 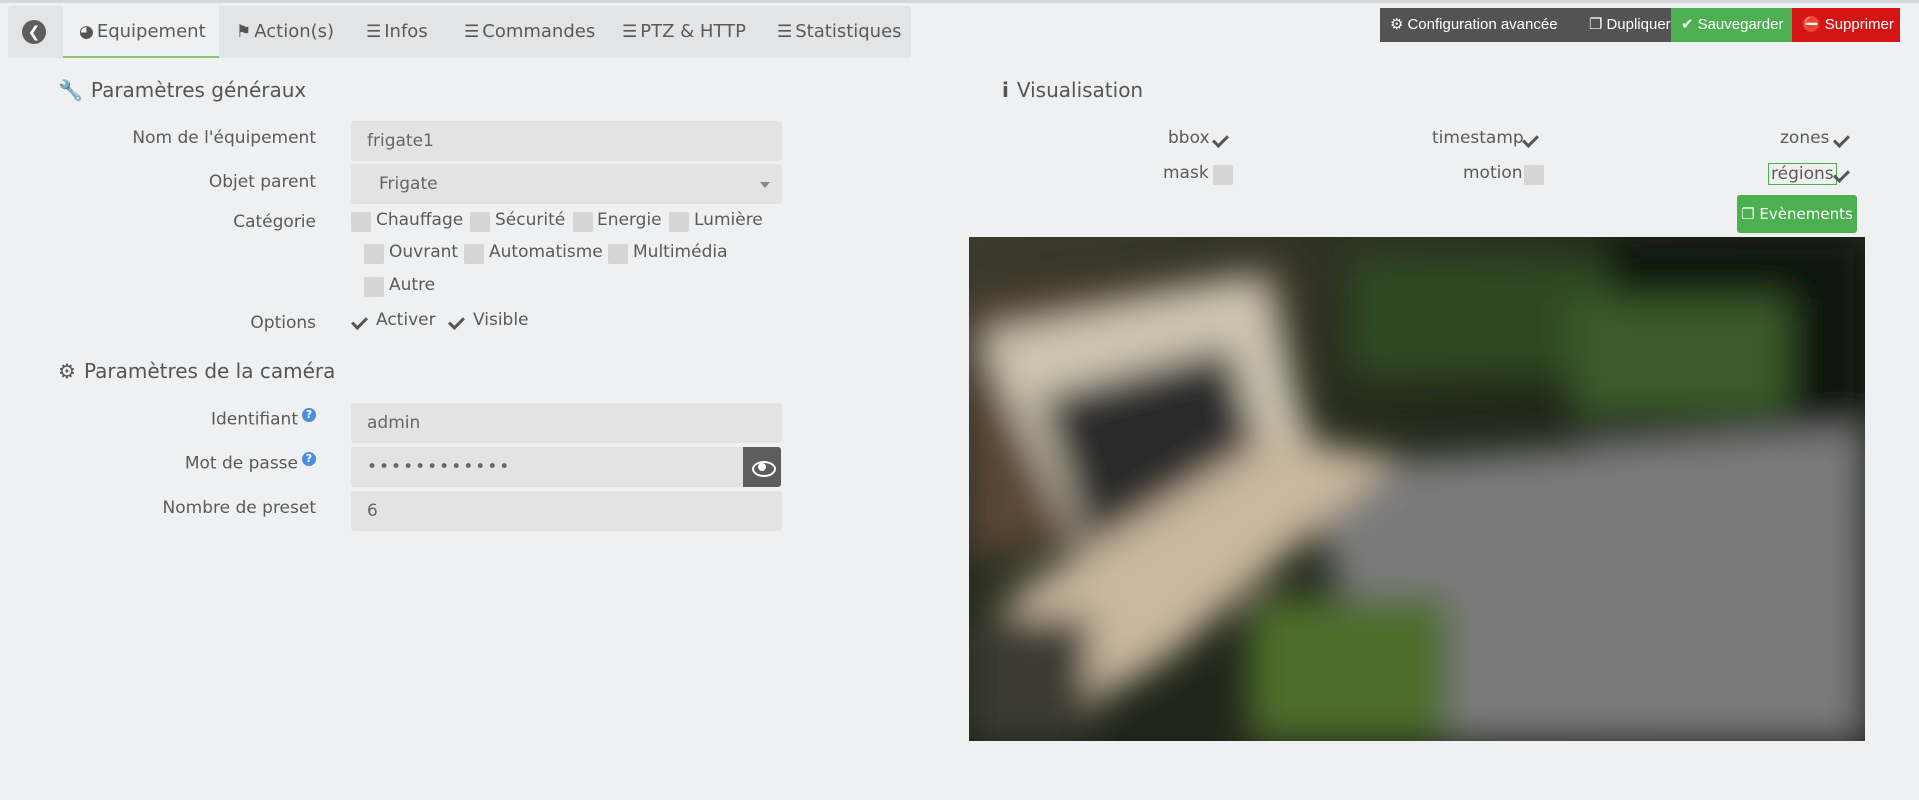 What do you see at coordinates (1189, 138) in the screenshot?
I see `bbox-label: bbox` at bounding box center [1189, 138].